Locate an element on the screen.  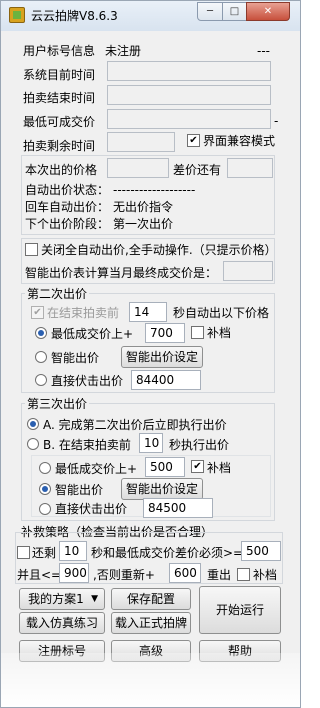
current-price-field is located at coordinates (138, 168).